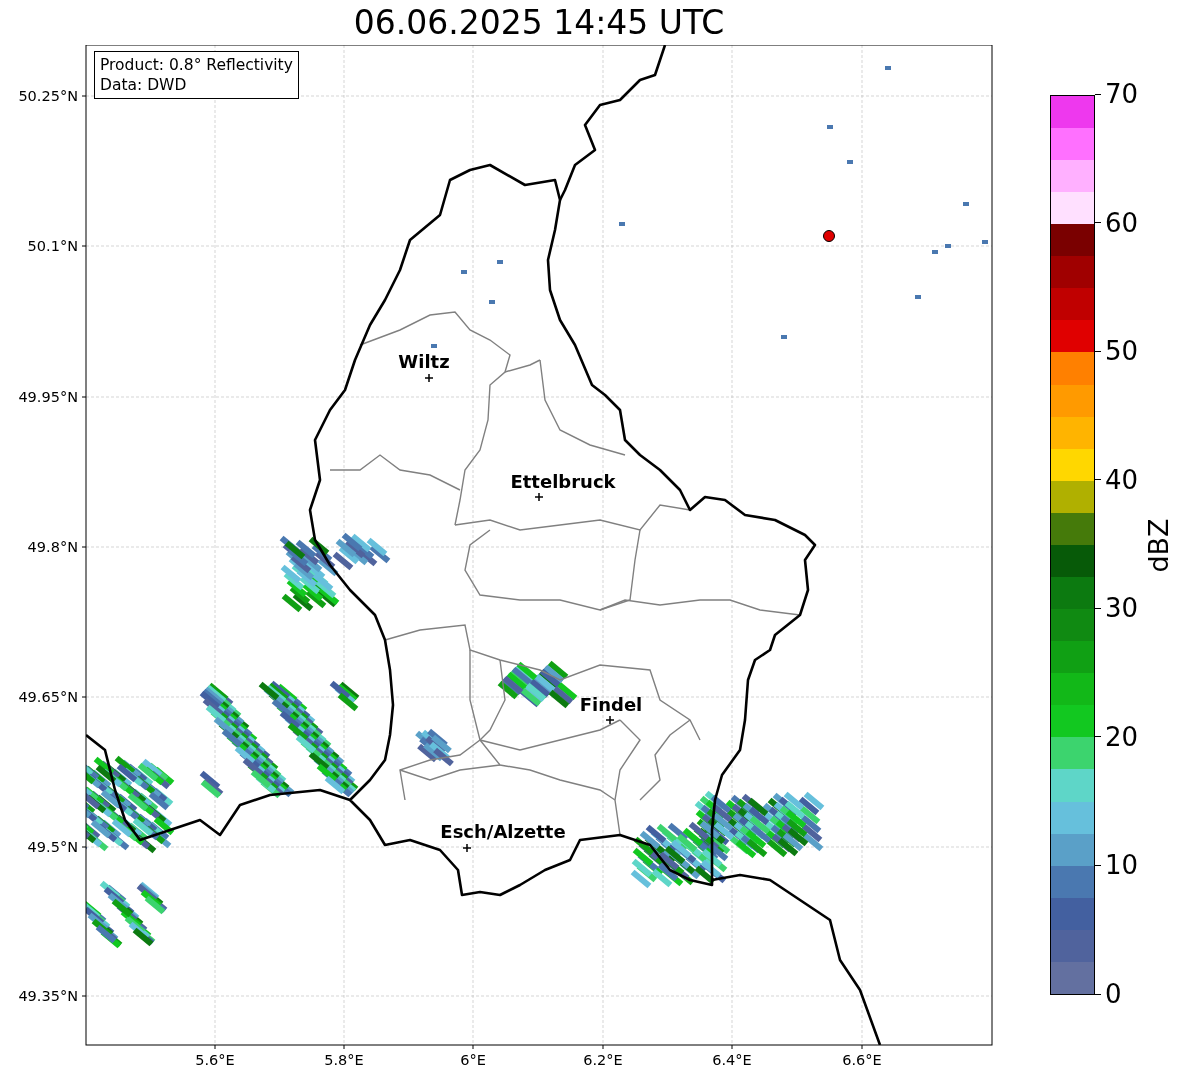 The image size is (1184, 1081). I want to click on latitude-tick-label: 49.5°N, so click(52, 847).